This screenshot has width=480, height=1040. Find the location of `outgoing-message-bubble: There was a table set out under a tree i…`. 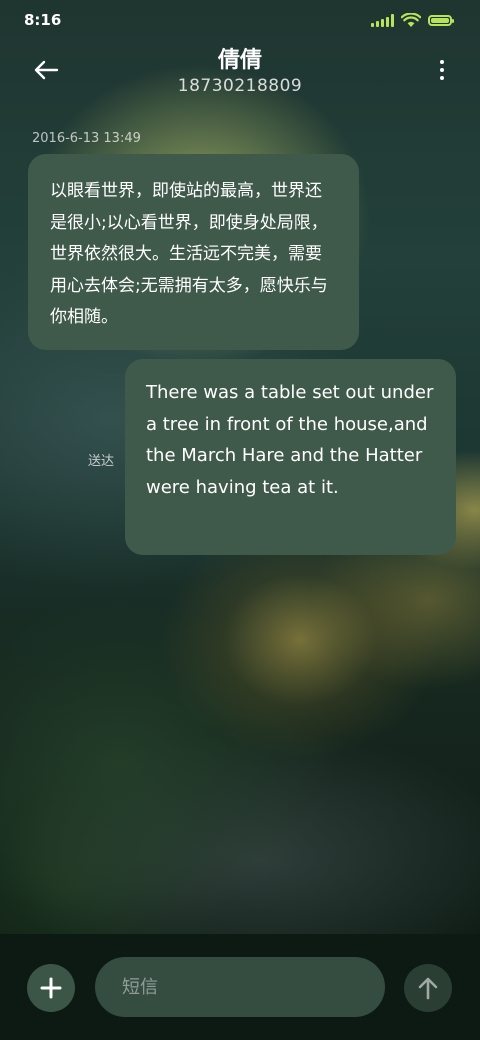

outgoing-message-bubble: There was a table set out under a tree i… is located at coordinates (290, 457).